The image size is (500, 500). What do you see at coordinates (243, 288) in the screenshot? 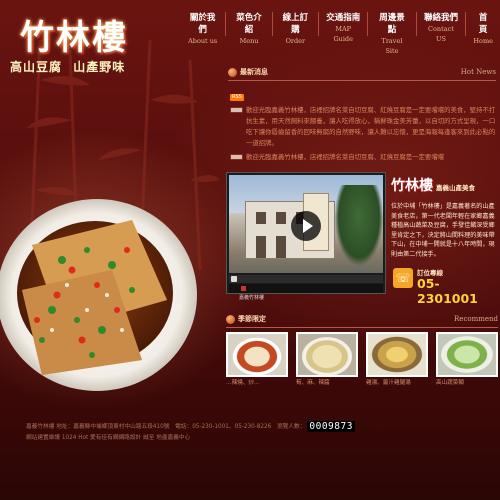
I see `video-logo-icon` at bounding box center [243, 288].